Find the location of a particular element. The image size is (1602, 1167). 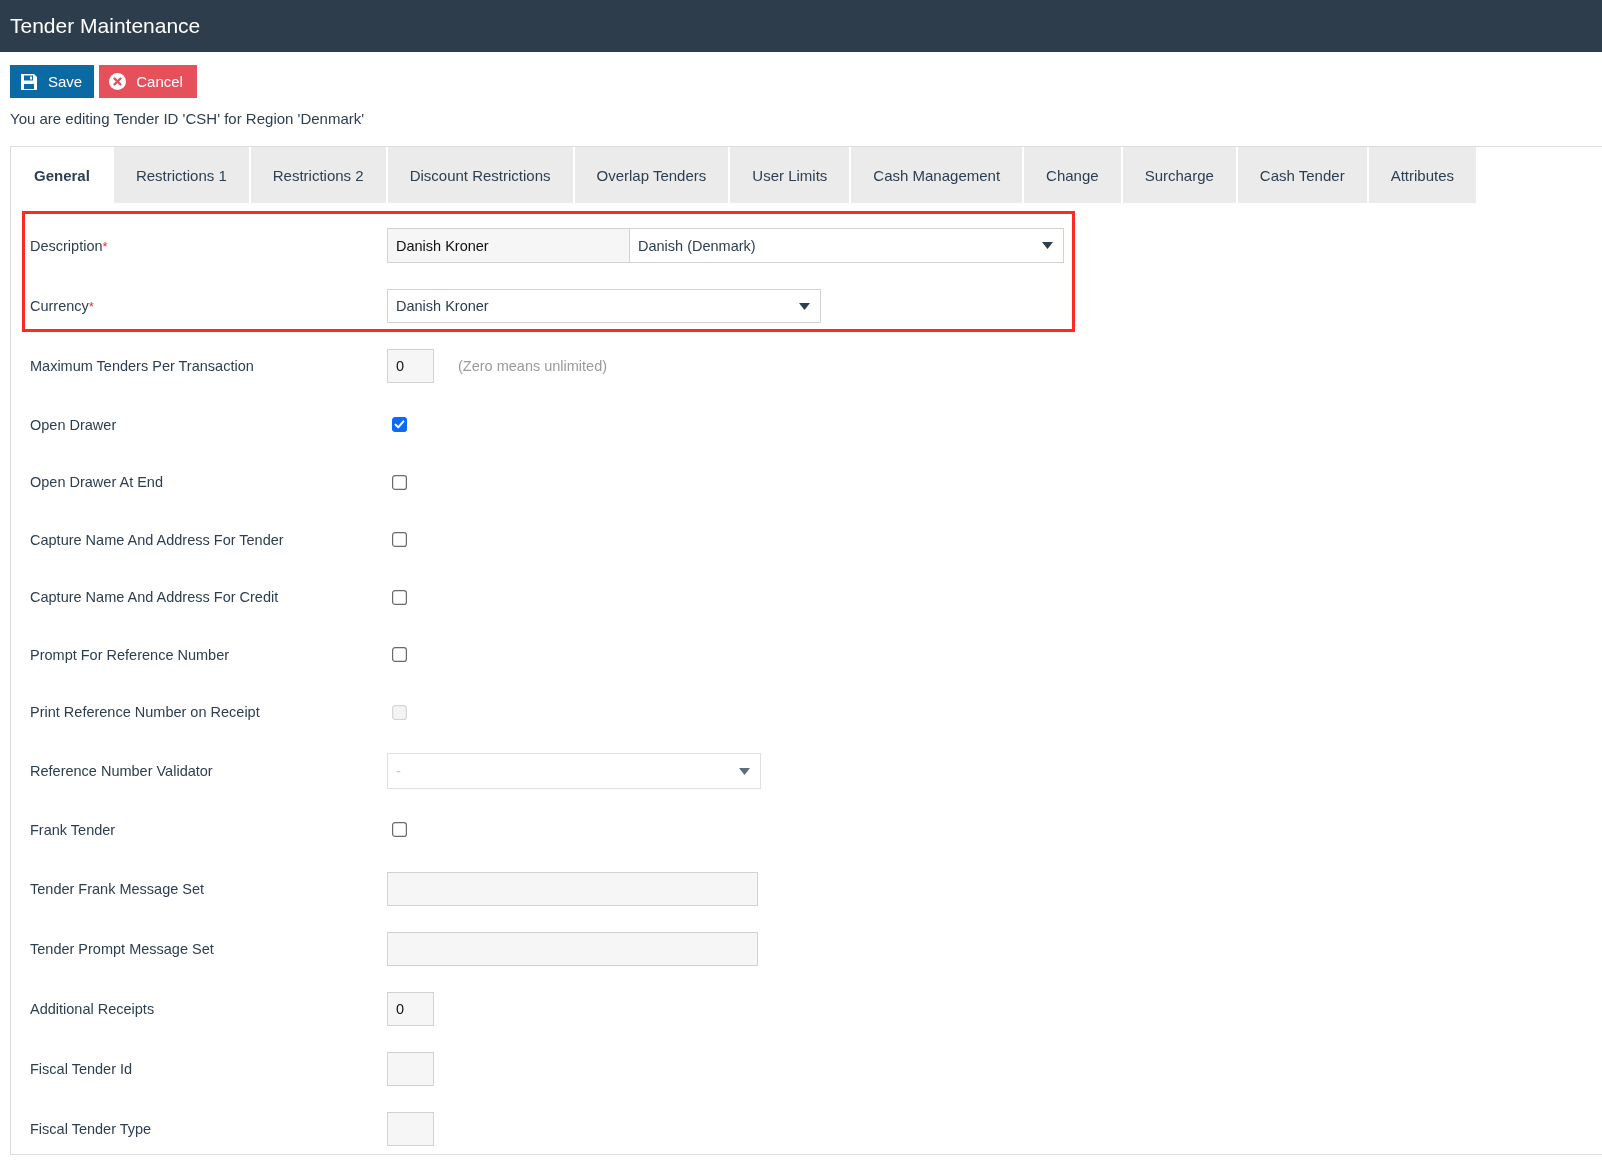

tab: Discount Restrictions is located at coordinates (480, 175).